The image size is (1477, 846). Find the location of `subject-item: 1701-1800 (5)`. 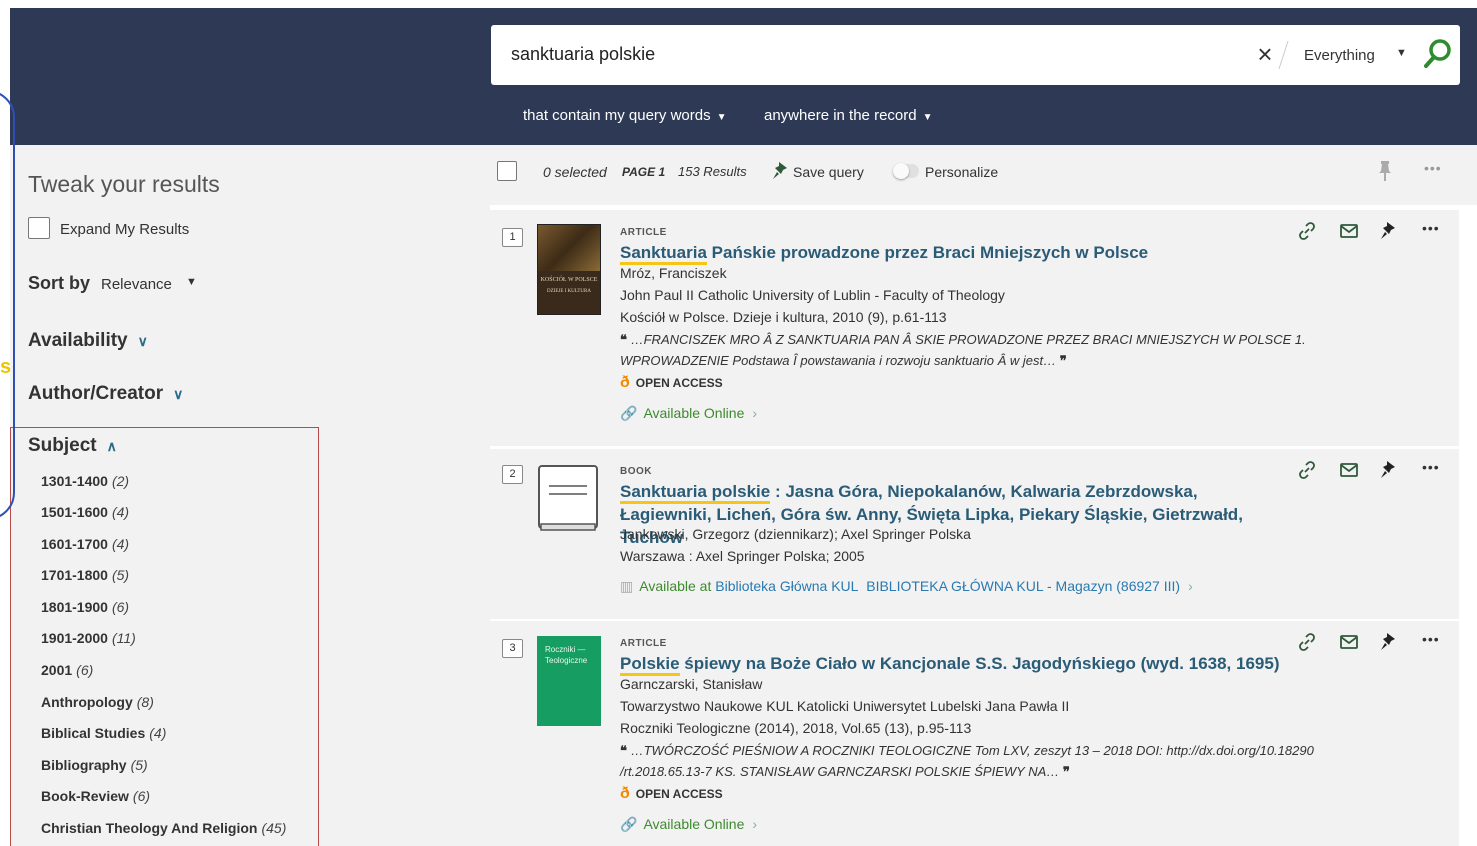

subject-item: 1701-1800 (5) is located at coordinates (85, 575).